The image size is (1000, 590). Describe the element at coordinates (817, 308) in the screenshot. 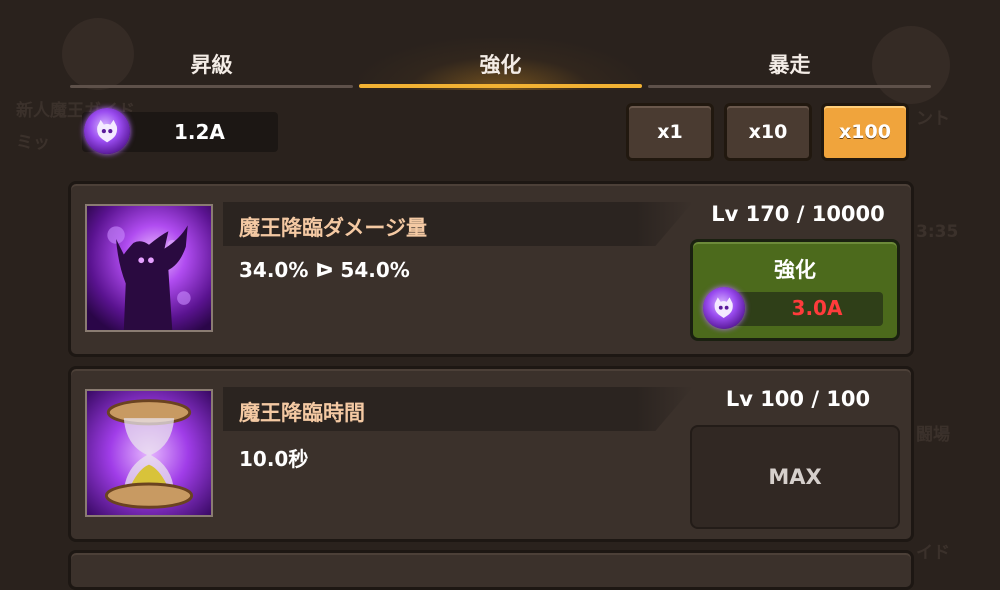

I see `enhance-cost: 3.0A` at that location.